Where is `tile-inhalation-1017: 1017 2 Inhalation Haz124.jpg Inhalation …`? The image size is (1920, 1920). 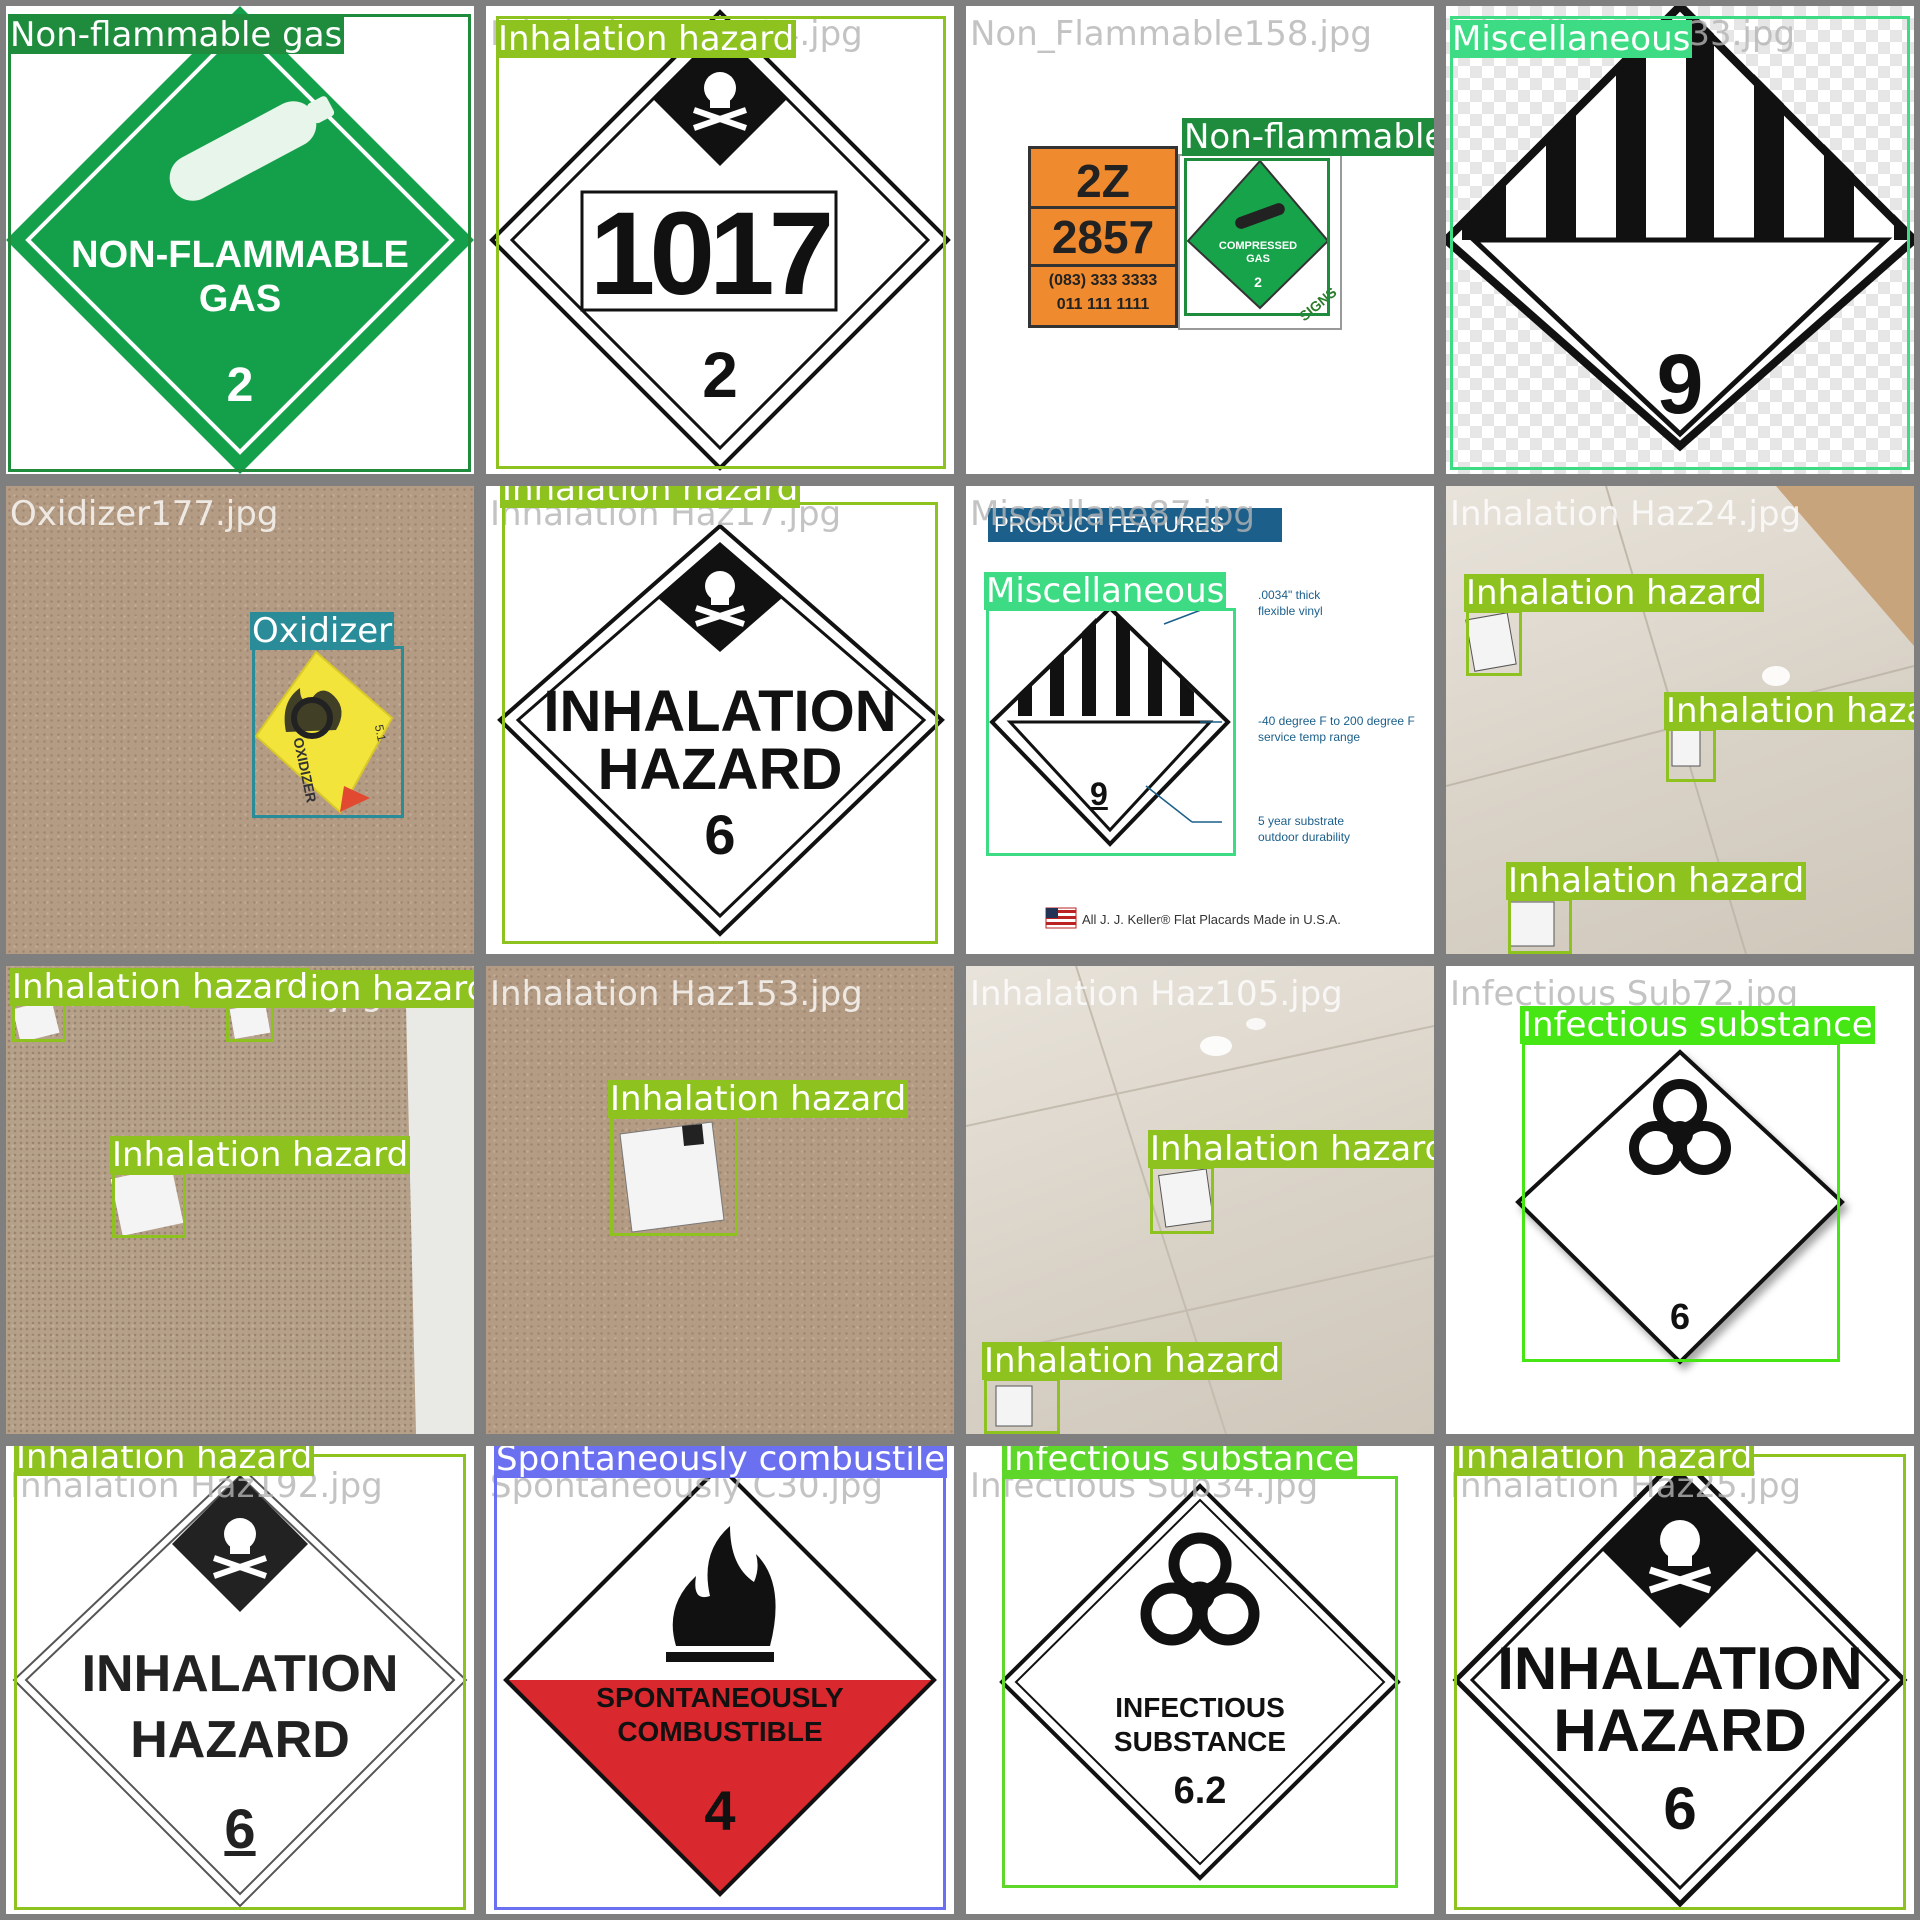
tile-inhalation-1017: 1017 2 Inhalation Haz124.jpg Inhalation … is located at coordinates (720, 240).